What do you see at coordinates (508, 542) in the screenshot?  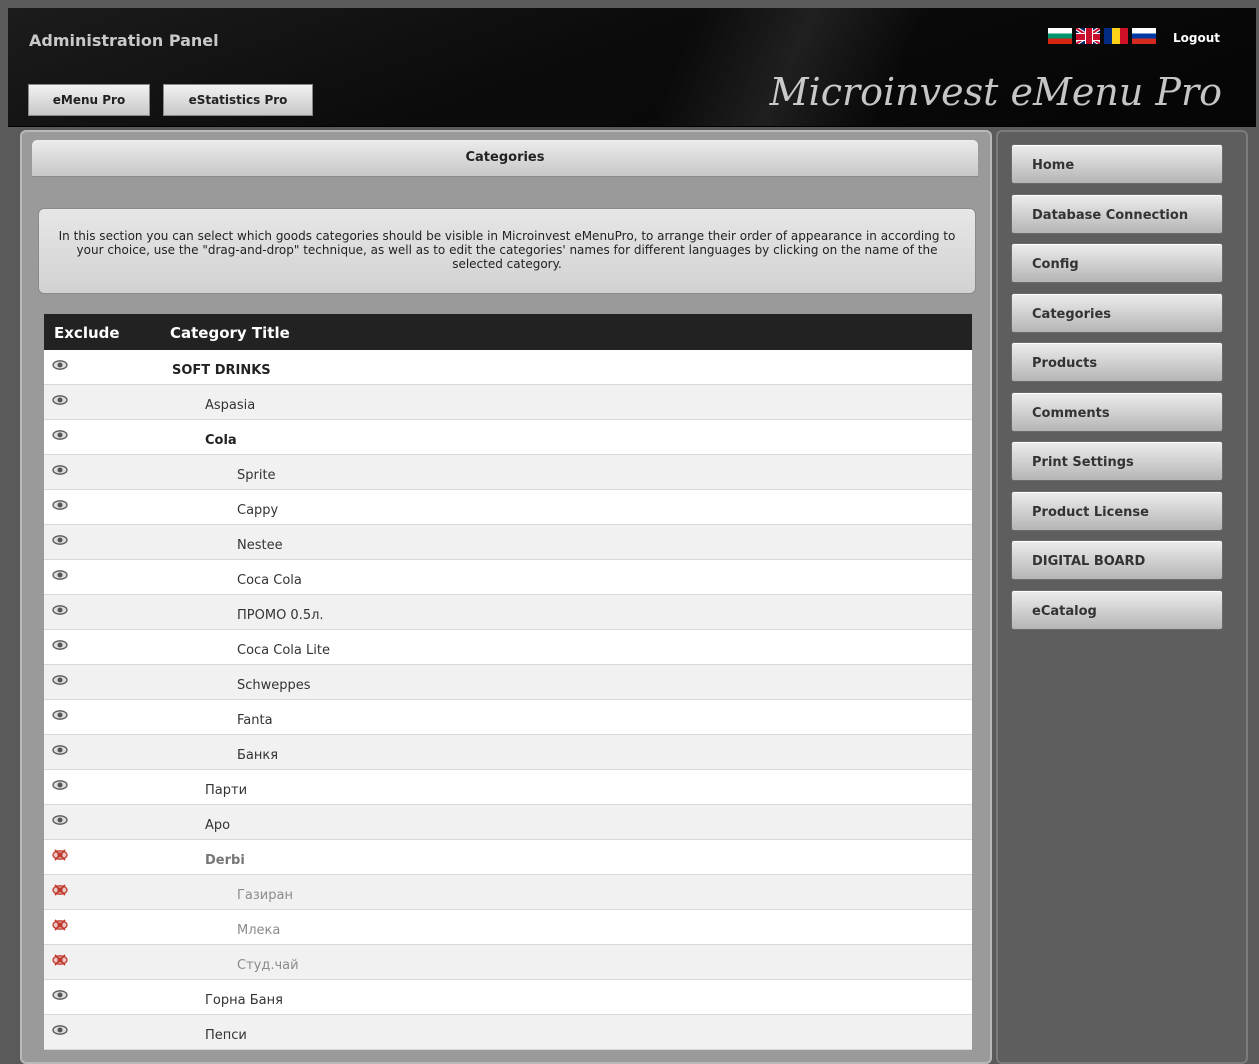 I see `table-row: Nestee` at bounding box center [508, 542].